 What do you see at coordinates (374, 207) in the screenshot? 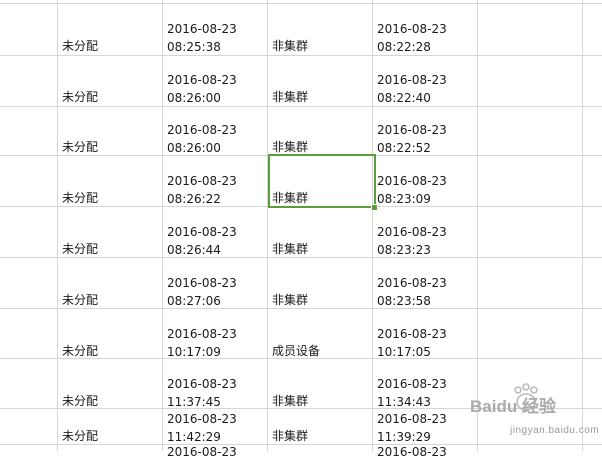
I see `fill-handle` at bounding box center [374, 207].